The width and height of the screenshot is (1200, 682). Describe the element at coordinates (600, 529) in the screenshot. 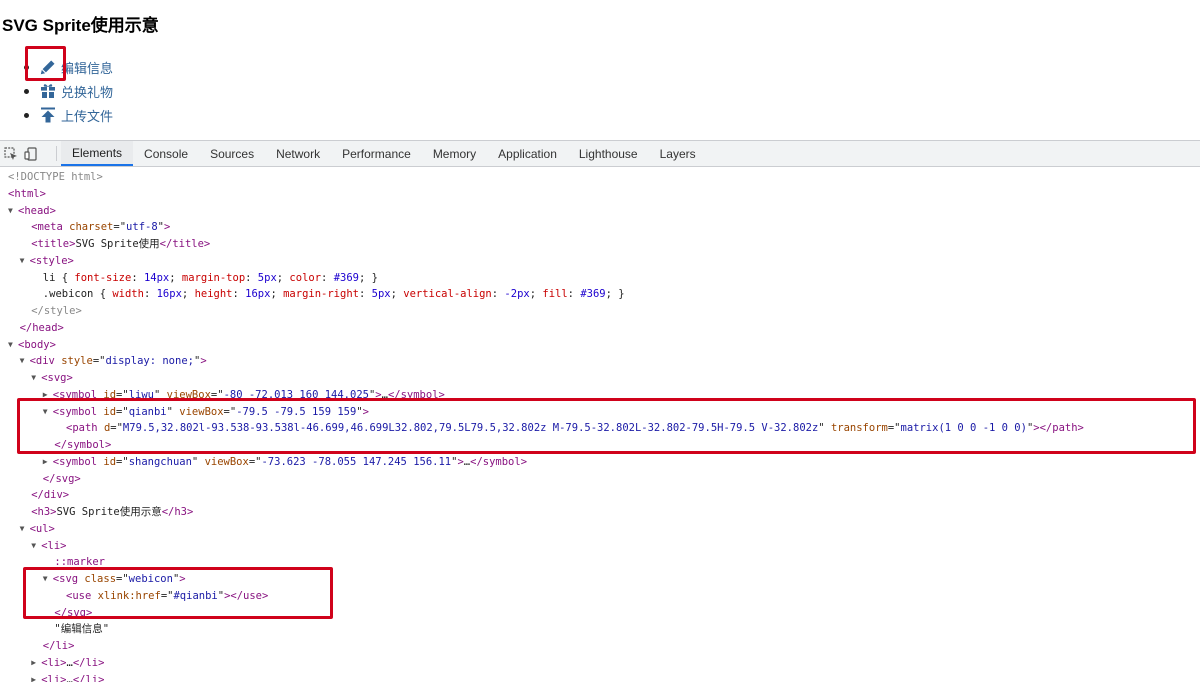

I see `dom-tree-line: ▼ <ul>` at that location.